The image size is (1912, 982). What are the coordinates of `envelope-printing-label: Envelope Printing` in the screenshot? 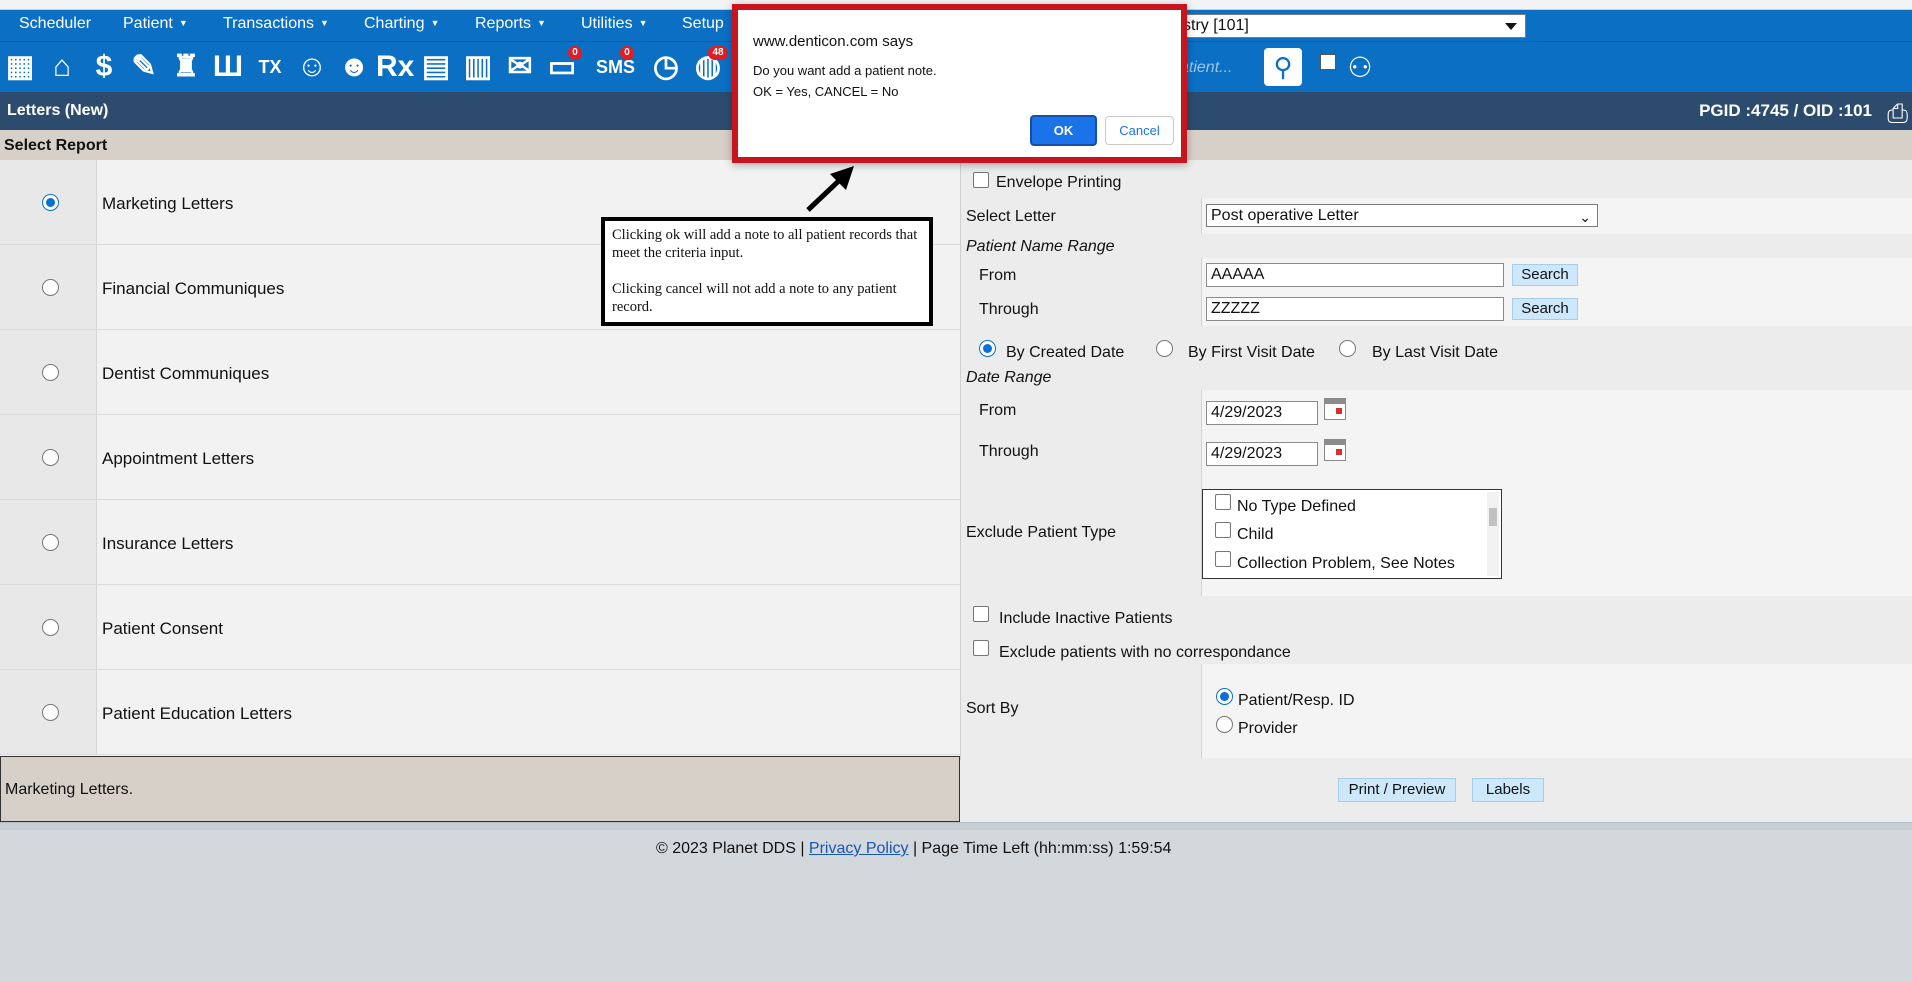 It's located at (1059, 182).